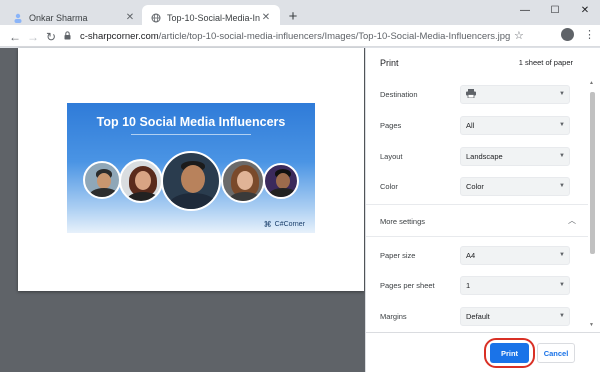 This screenshot has width=600, height=372. Describe the element at coordinates (398, 255) in the screenshot. I see `setting-label: Paper size` at that location.